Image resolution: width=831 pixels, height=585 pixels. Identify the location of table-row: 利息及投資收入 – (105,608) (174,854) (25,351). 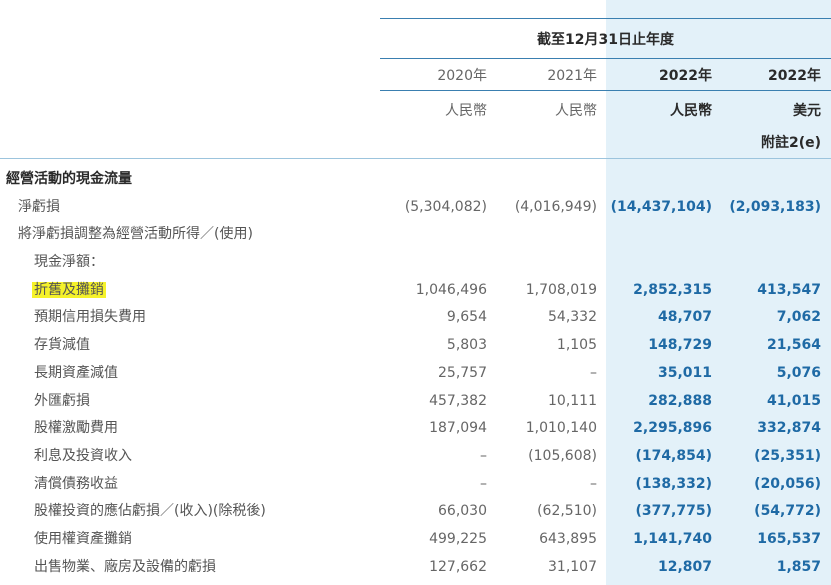
(415, 457).